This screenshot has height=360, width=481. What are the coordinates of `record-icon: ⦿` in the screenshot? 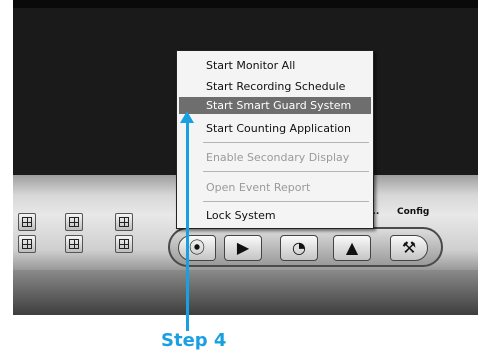 It's located at (196, 247).